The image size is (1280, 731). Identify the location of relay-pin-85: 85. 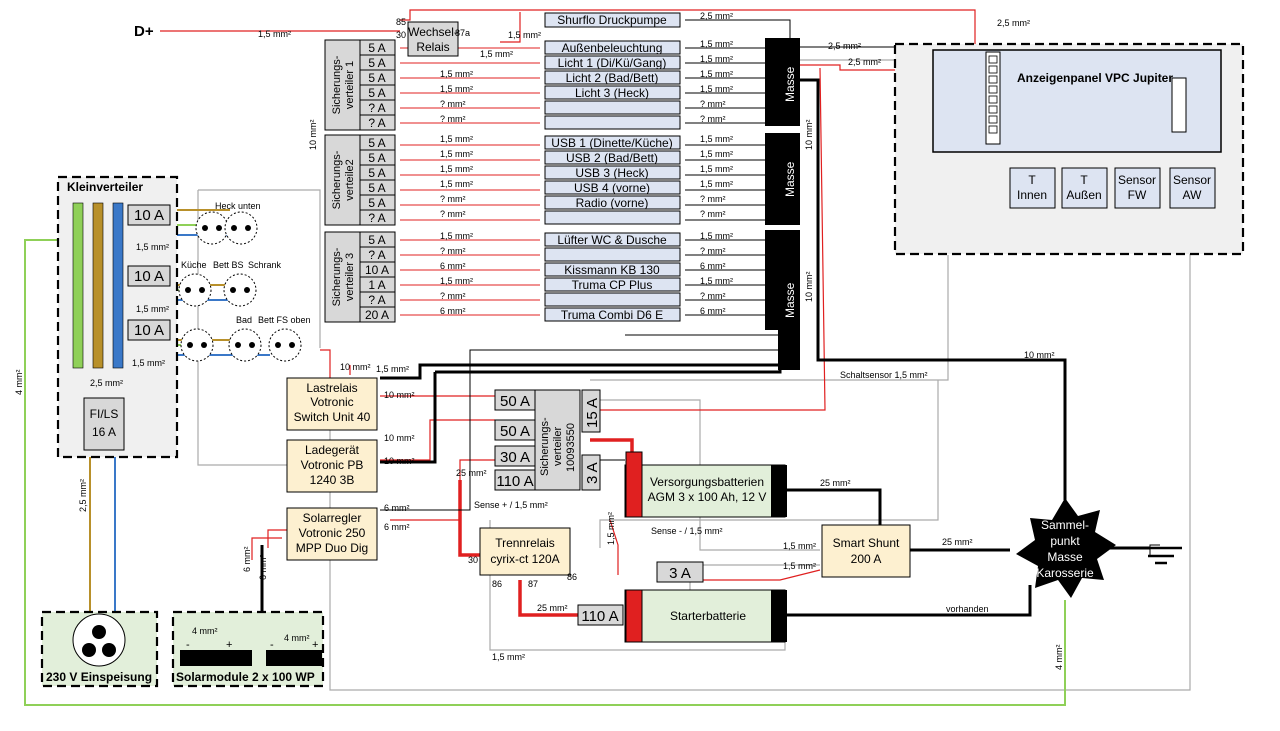
(401, 22).